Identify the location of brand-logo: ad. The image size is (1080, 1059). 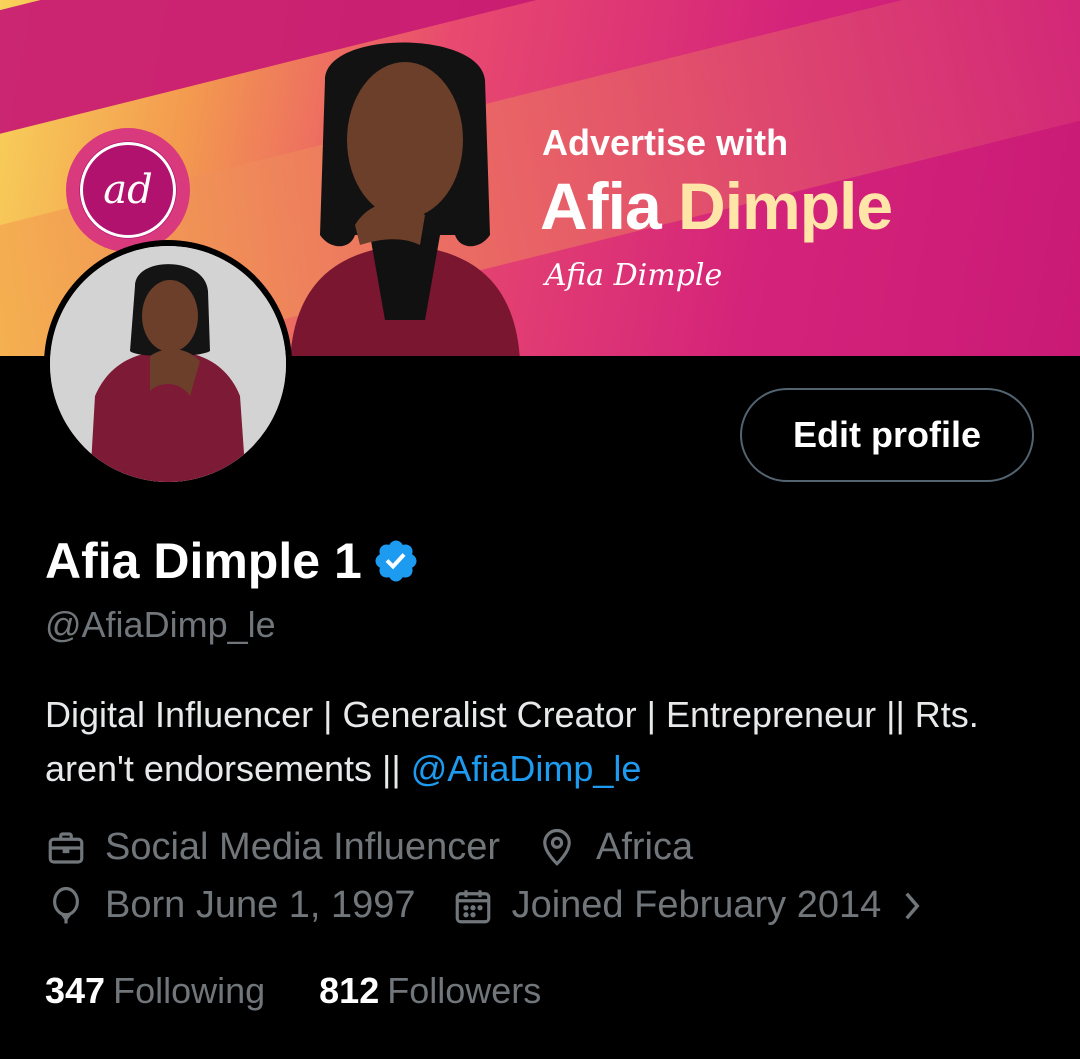
(128, 190).